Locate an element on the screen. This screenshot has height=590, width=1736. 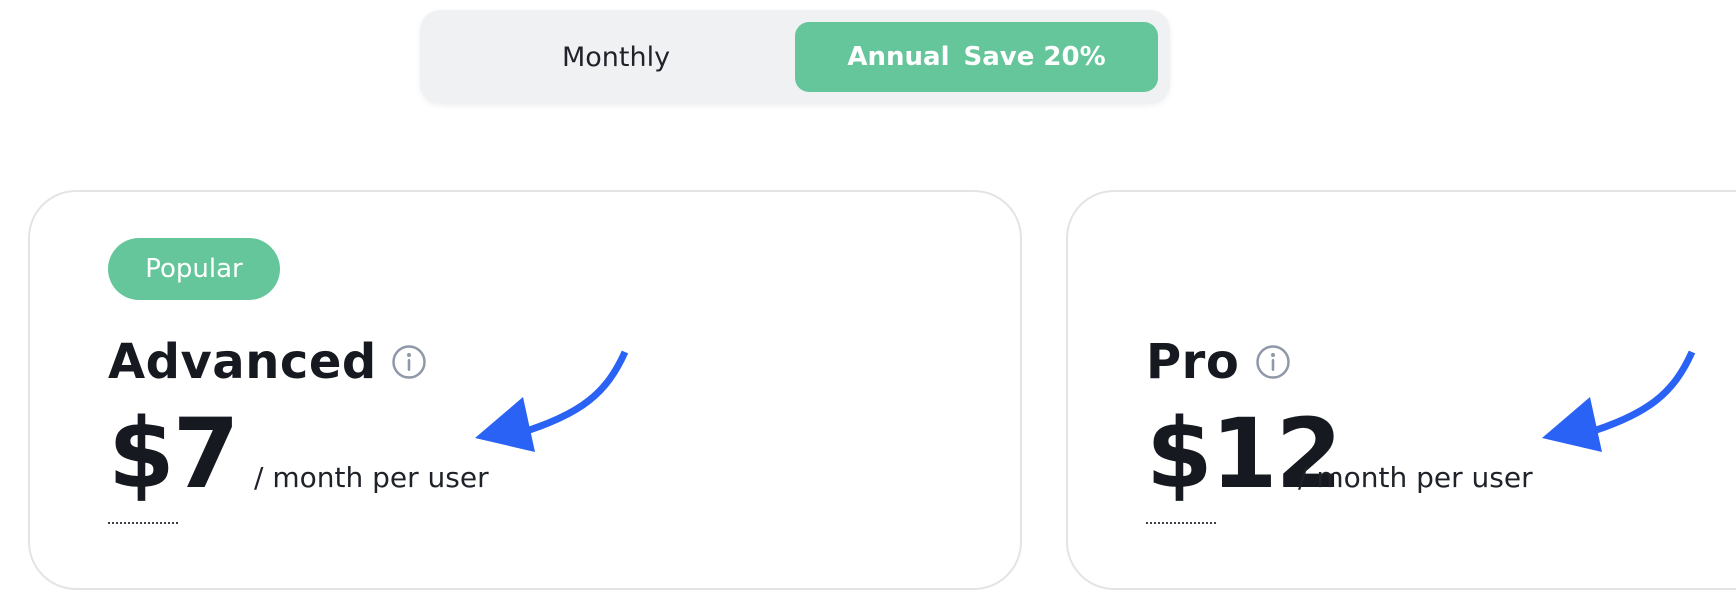
plan-name: Advanced is located at coordinates (242, 362).